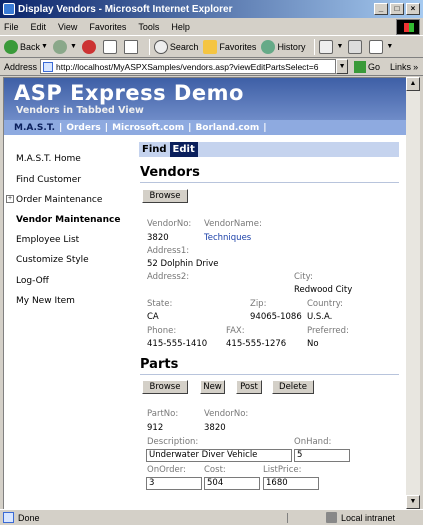  What do you see at coordinates (401, 66) in the screenshot?
I see `links-label: Links` at bounding box center [401, 66].